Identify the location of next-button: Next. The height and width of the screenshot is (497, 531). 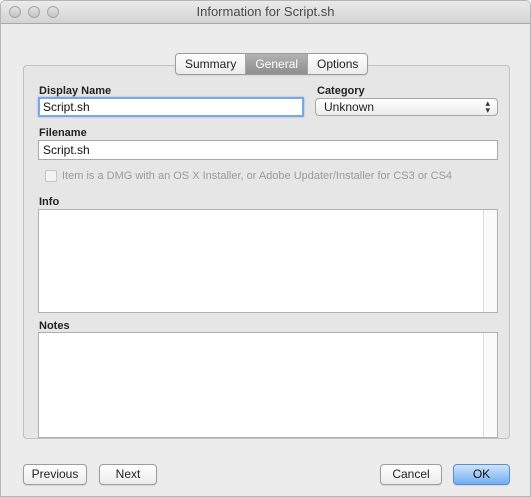
(128, 474).